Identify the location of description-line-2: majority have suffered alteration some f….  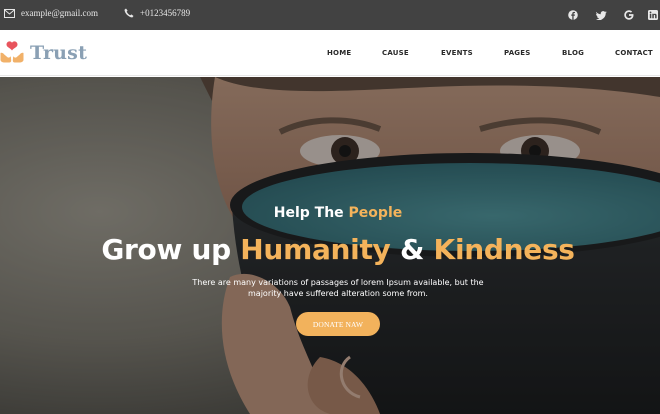
(338, 293).